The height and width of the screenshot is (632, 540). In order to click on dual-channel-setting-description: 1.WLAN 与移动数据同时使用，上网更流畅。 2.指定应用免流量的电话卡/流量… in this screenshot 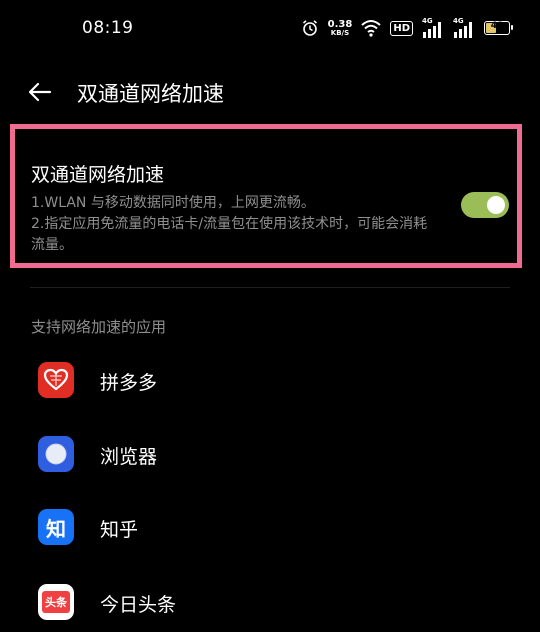, I will do `click(236, 224)`.